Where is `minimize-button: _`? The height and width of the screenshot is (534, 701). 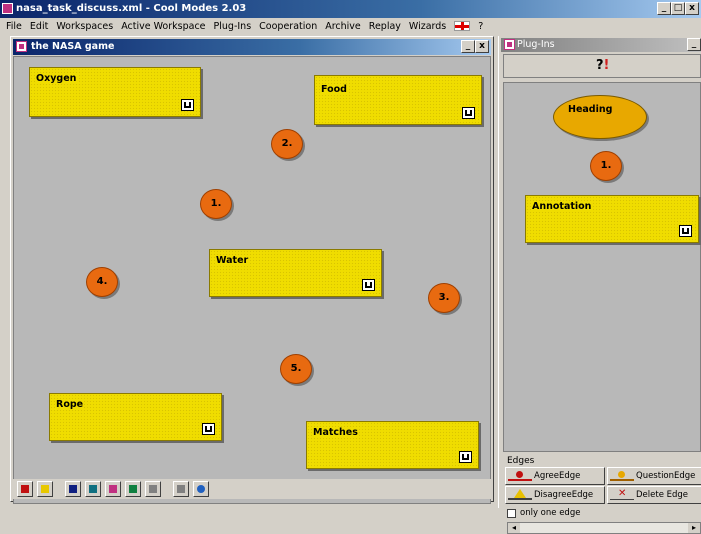 minimize-button: _ is located at coordinates (664, 8).